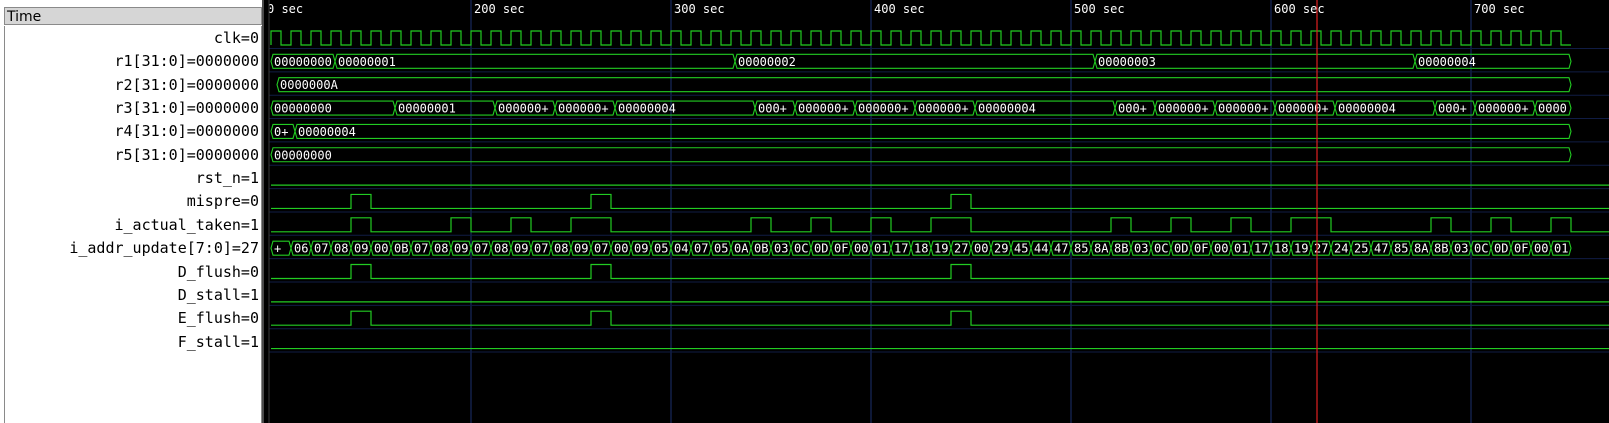 Image resolution: width=1609 pixels, height=423 pixels. I want to click on r1-value: 00000002, so click(767, 62).